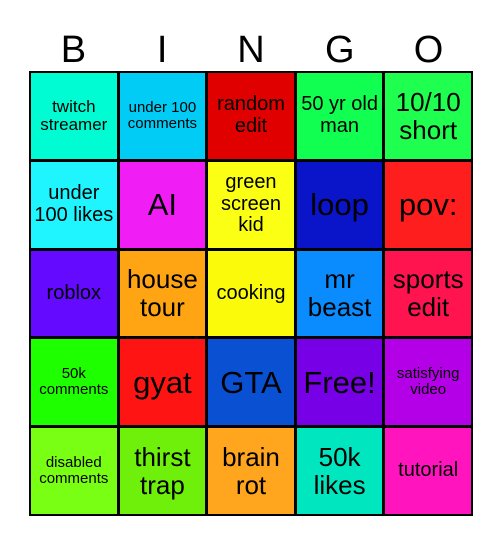 This screenshot has width=501, height=544. I want to click on header-letter-n: N, so click(251, 50).